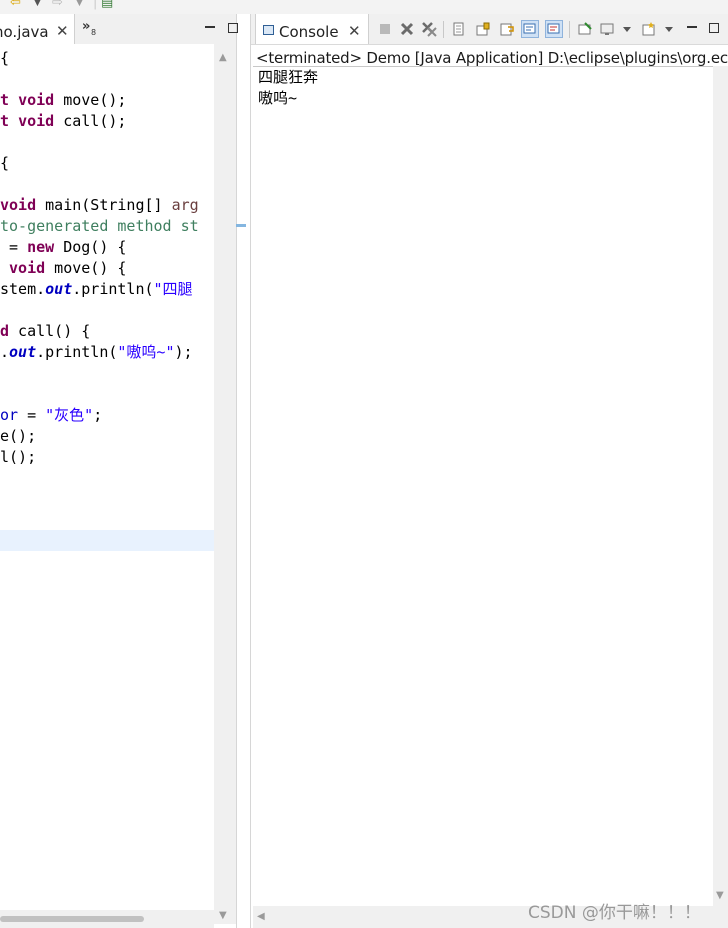  What do you see at coordinates (288, 77) in the screenshot?
I see `console-output-line: 四腿狂奔` at bounding box center [288, 77].